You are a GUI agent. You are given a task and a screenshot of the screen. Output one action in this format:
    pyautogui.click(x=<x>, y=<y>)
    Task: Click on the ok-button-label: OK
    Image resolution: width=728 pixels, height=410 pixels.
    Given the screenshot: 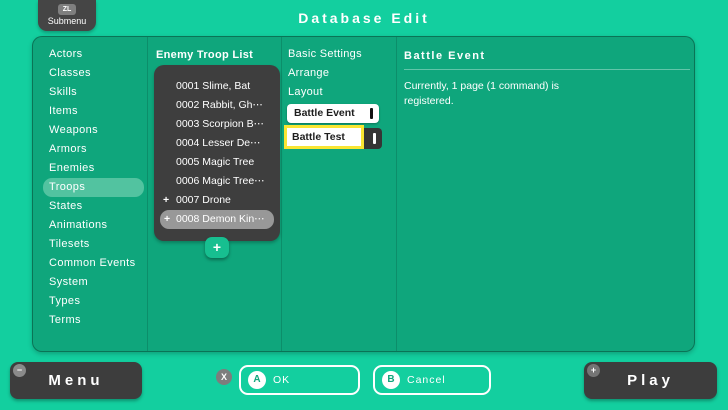 What is the action you would take?
    pyautogui.click(x=282, y=380)
    